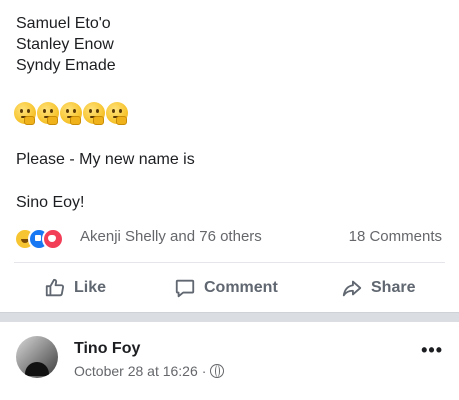 The width and height of the screenshot is (459, 400). I want to click on reaction-icons, so click(45, 239).